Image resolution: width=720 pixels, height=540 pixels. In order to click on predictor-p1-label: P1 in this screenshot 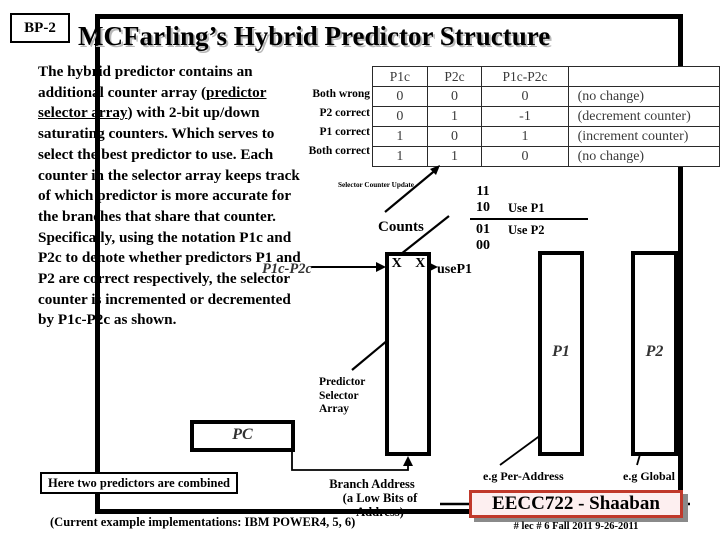, I will do `click(561, 351)`.